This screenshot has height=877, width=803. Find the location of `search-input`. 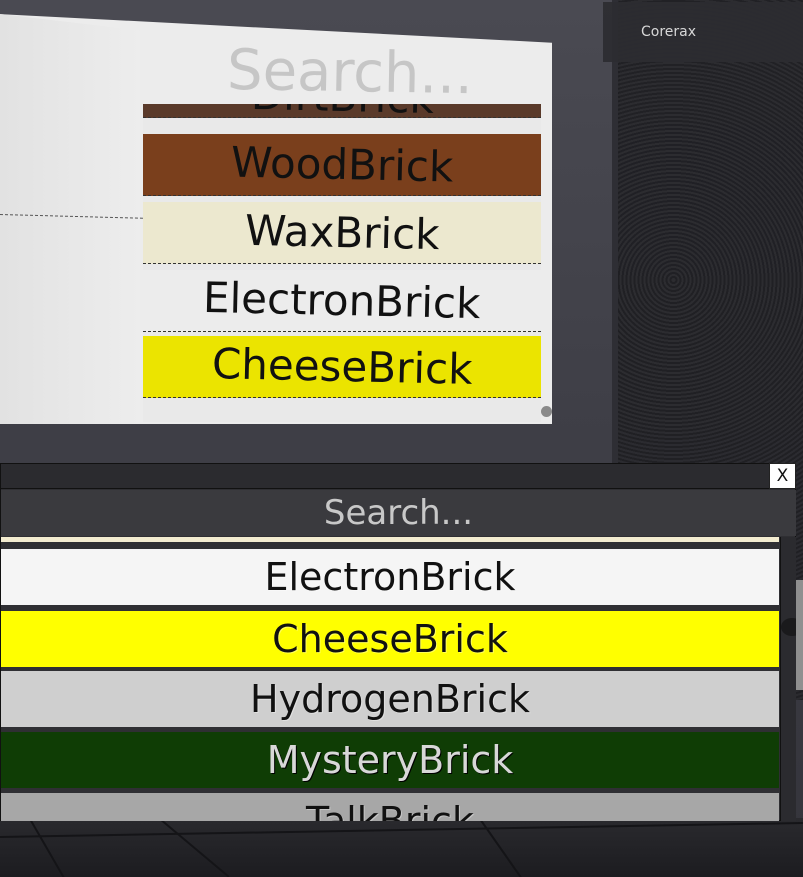

search-input is located at coordinates (398, 513).